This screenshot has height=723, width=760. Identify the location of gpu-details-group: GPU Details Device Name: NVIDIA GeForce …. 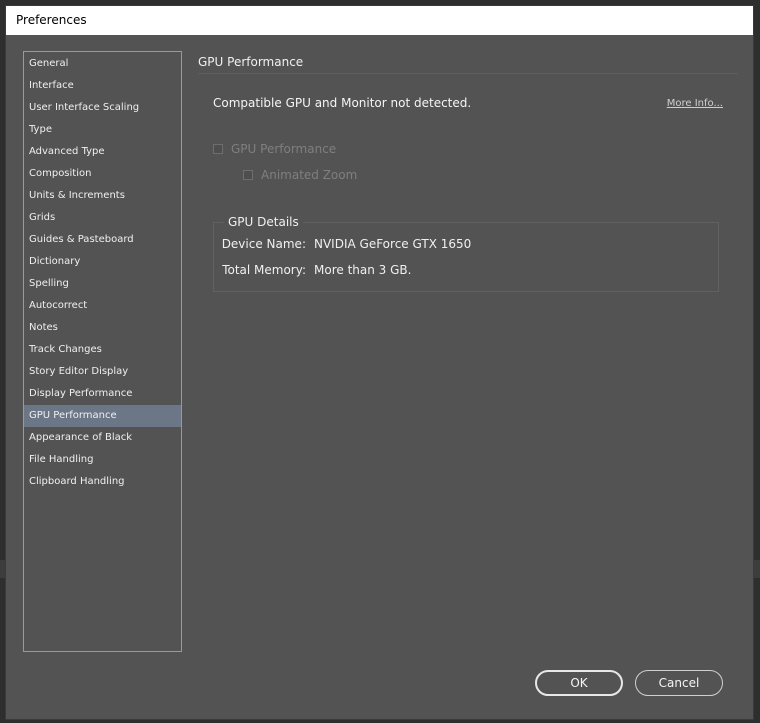
(466, 253).